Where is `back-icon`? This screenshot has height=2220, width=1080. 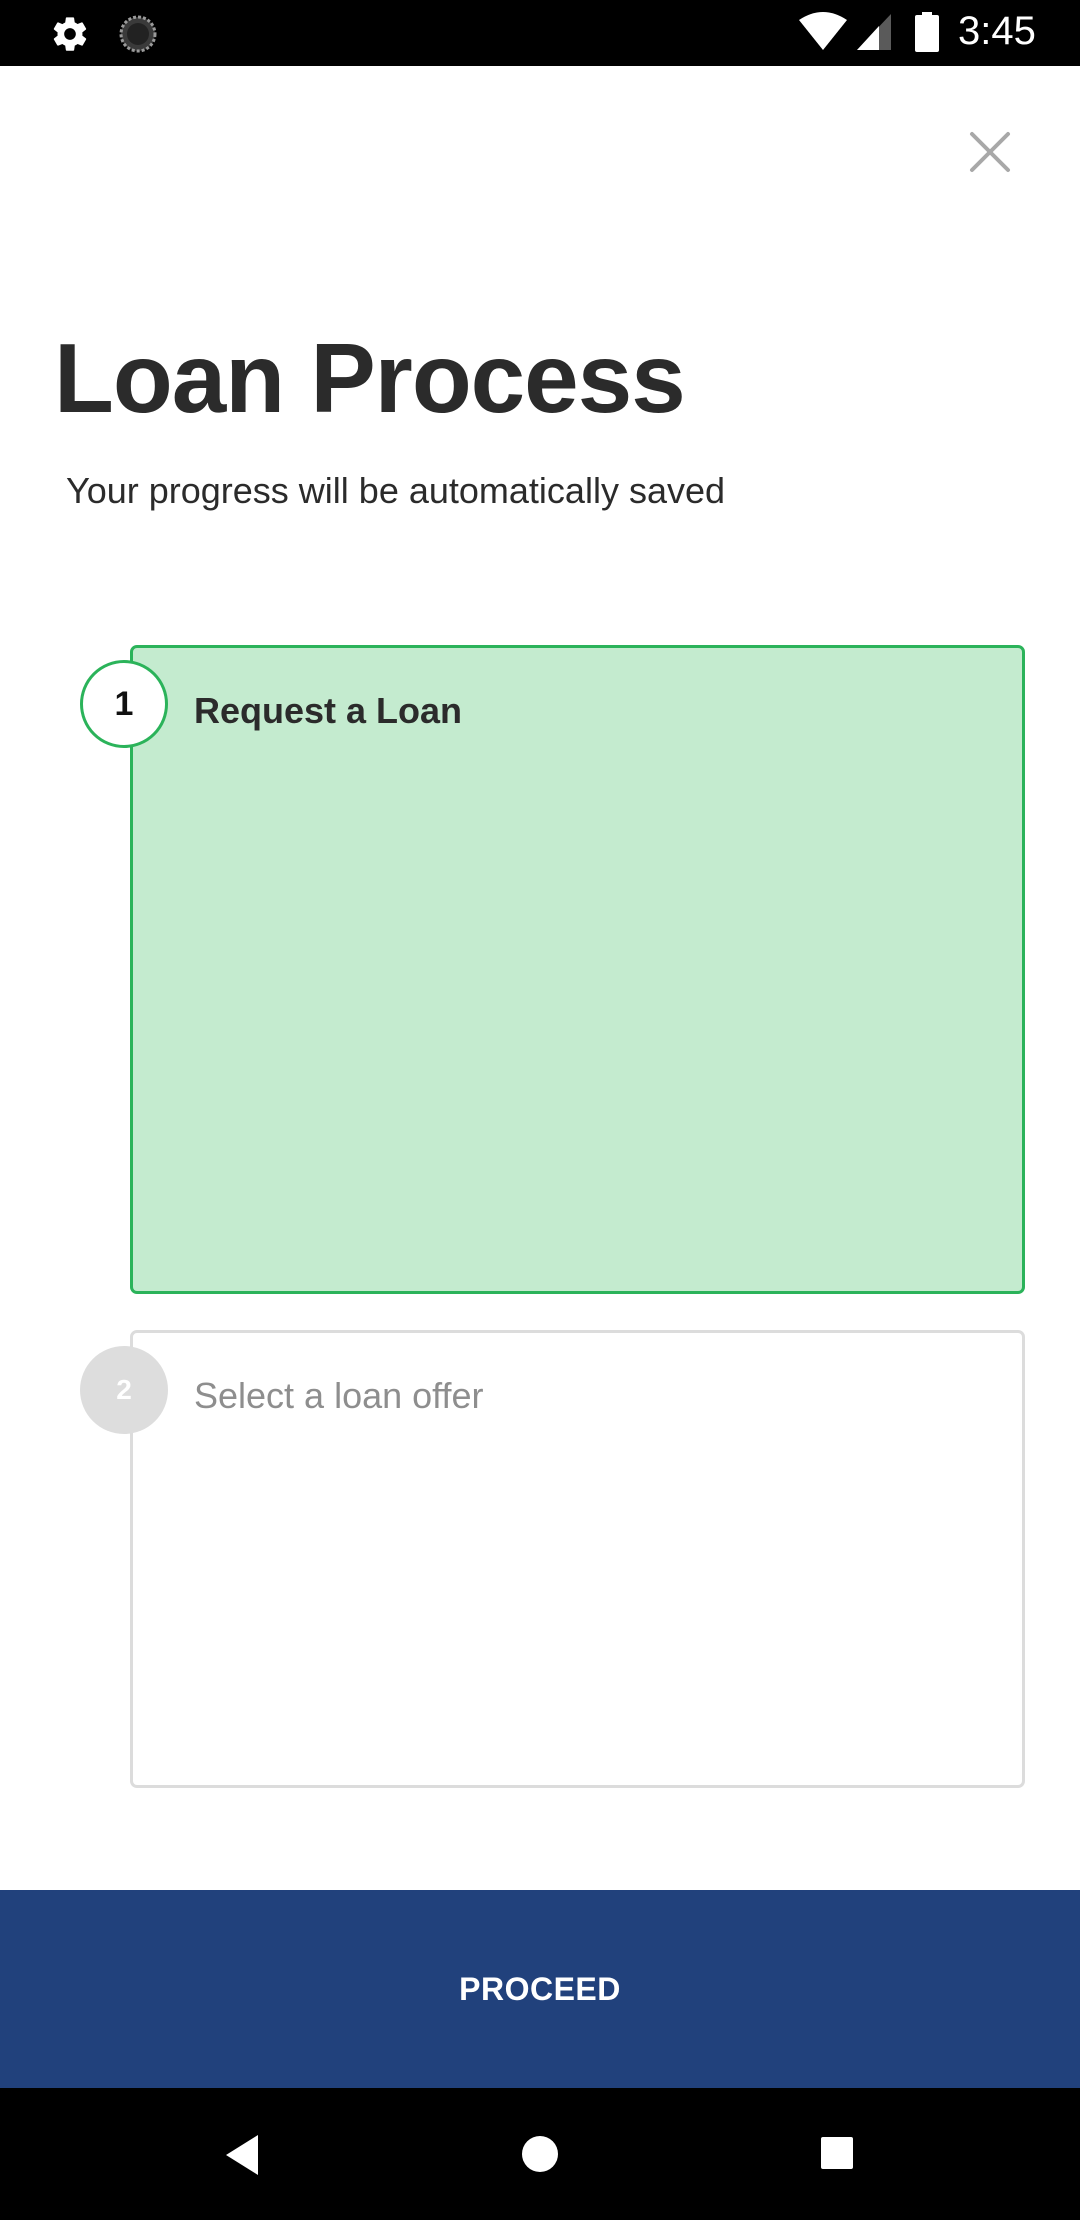
back-icon is located at coordinates (242, 2155).